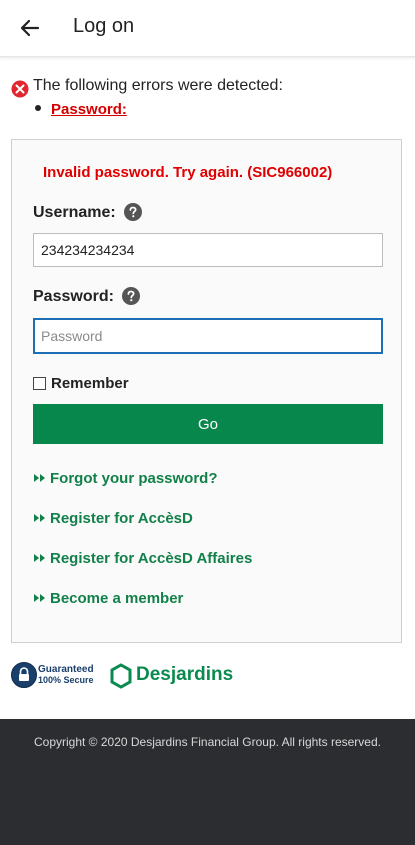 The width and height of the screenshot is (415, 845). Describe the element at coordinates (121, 676) in the screenshot. I see `desjardins-hexagon-icon` at that location.